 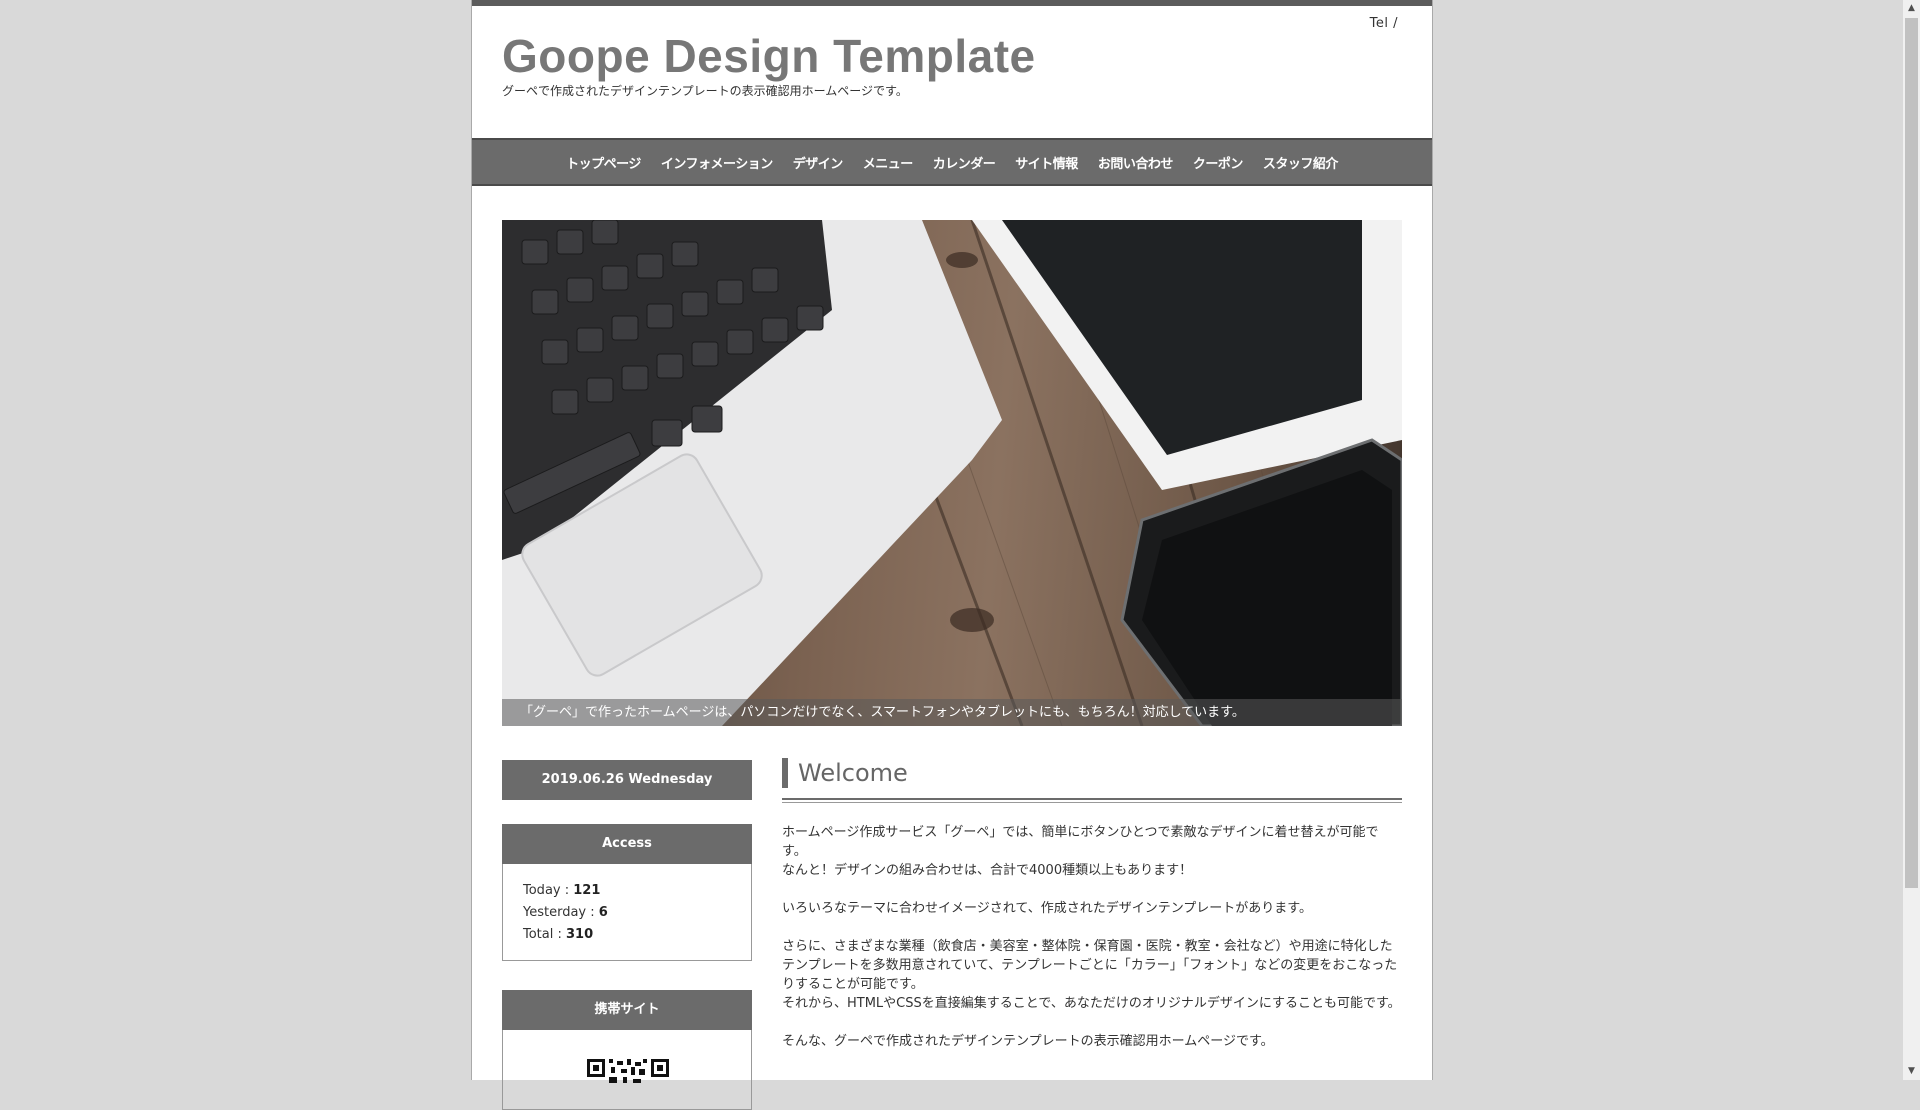 I want to click on access-today-label: Today :, so click(x=548, y=890).